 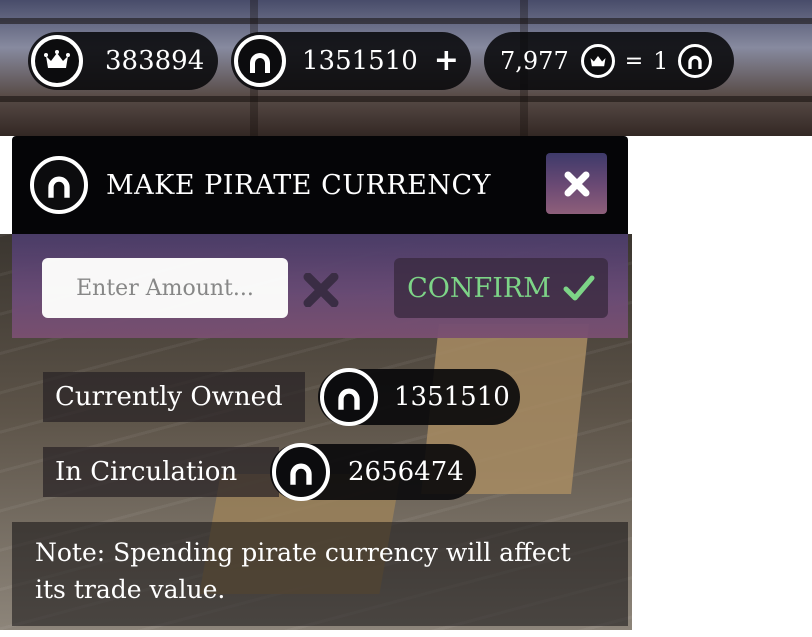 What do you see at coordinates (479, 288) in the screenshot?
I see `confirm-label: CONFIRM` at bounding box center [479, 288].